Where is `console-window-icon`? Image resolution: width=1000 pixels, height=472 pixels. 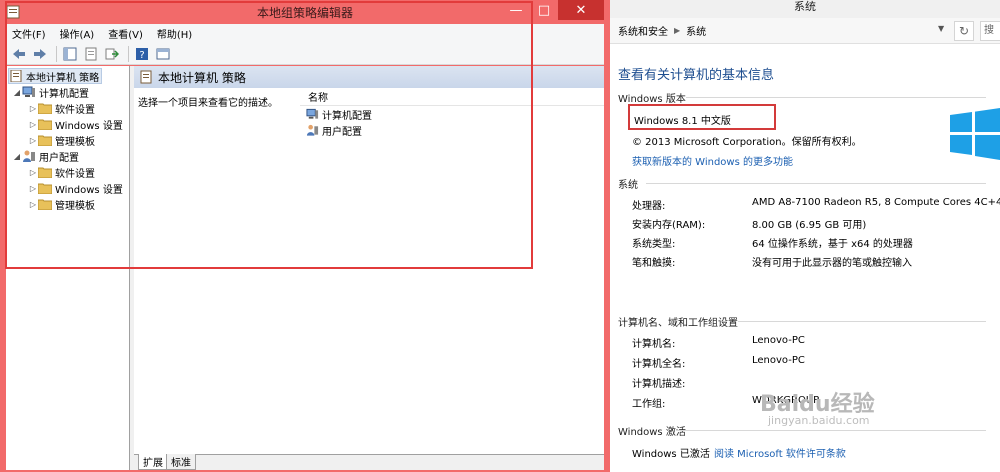
console-window-icon is located at coordinates (163, 54).